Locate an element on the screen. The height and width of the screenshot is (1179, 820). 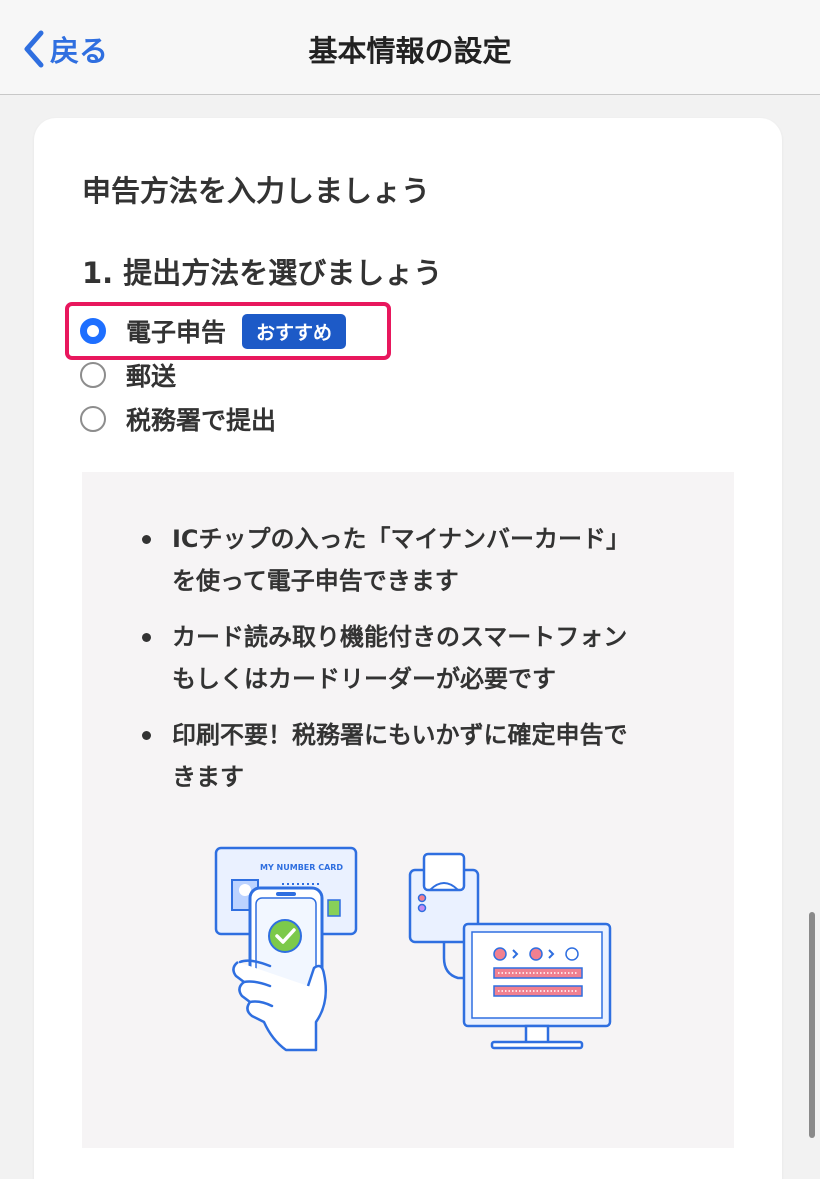
option-label: 電子申告 is located at coordinates (176, 332).